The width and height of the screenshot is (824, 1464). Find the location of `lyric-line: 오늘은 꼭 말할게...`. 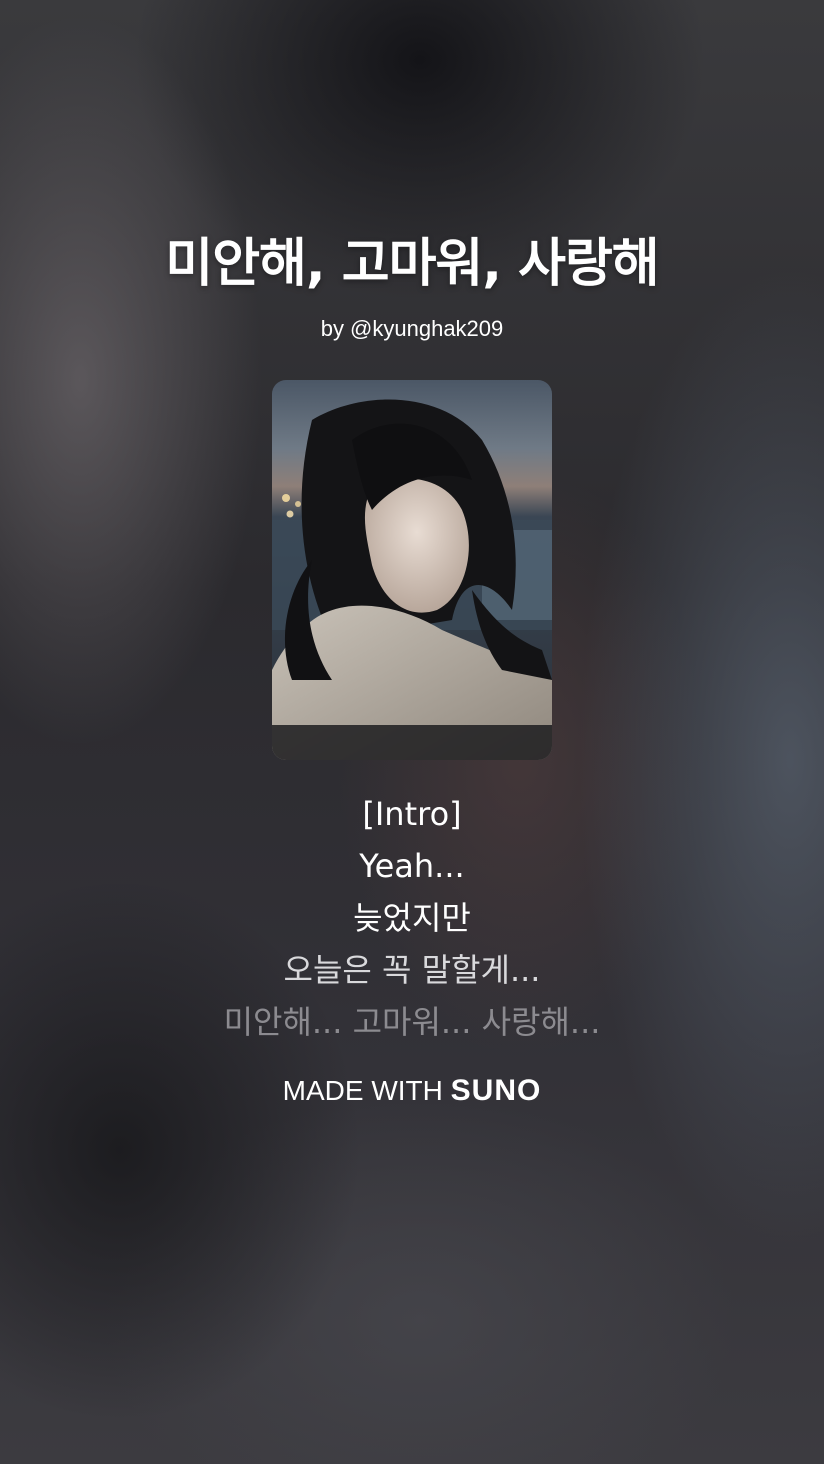

lyric-line: 오늘은 꼭 말할게... is located at coordinates (412, 970).